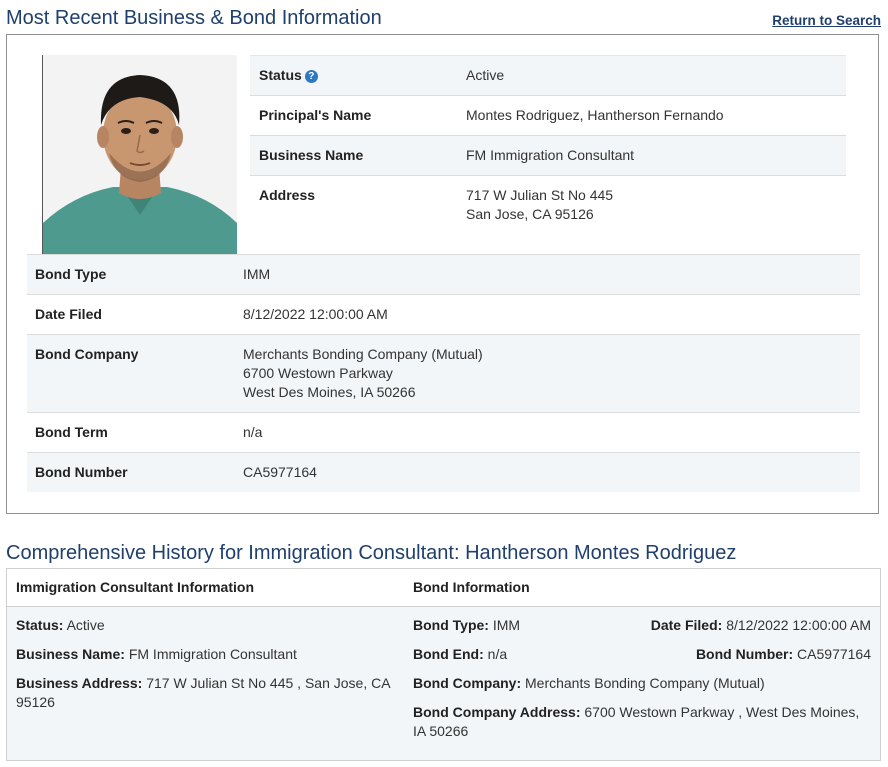 The image size is (888, 767). I want to click on bond-number-row: Bond Number CA5977164, so click(443, 472).